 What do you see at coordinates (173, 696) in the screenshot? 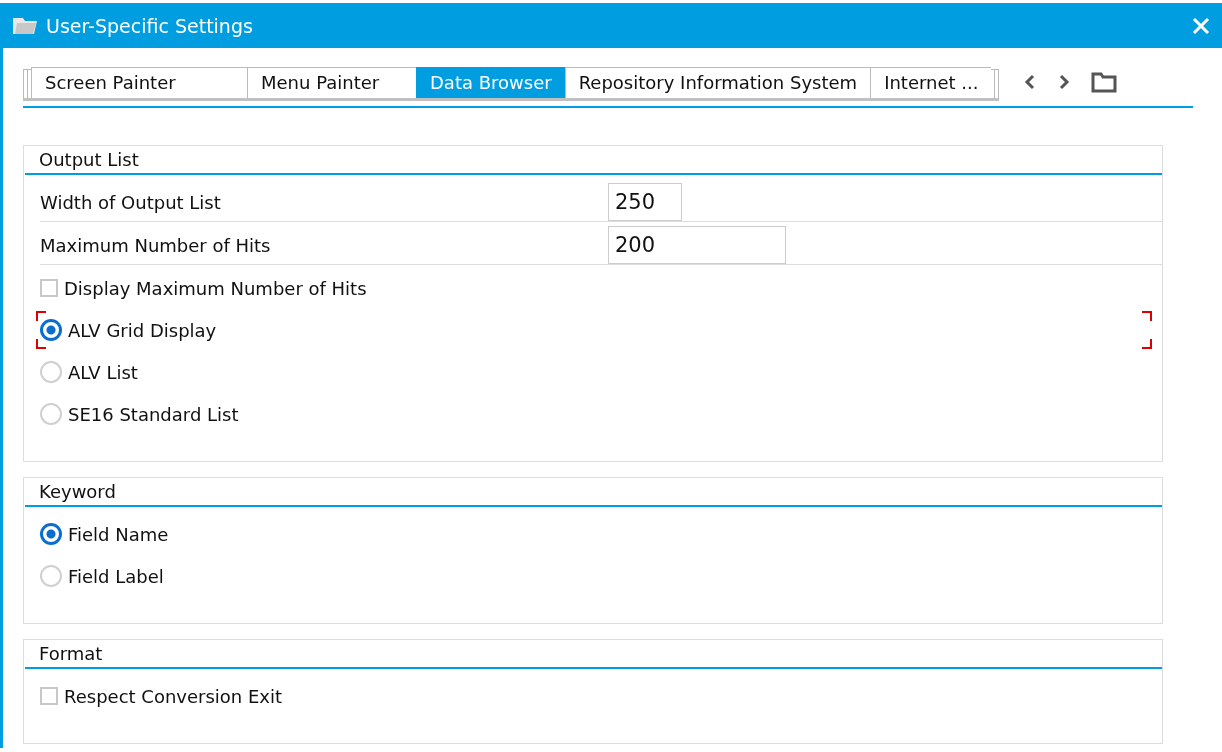
I see `option-label: Respect Conversion Exit` at bounding box center [173, 696].